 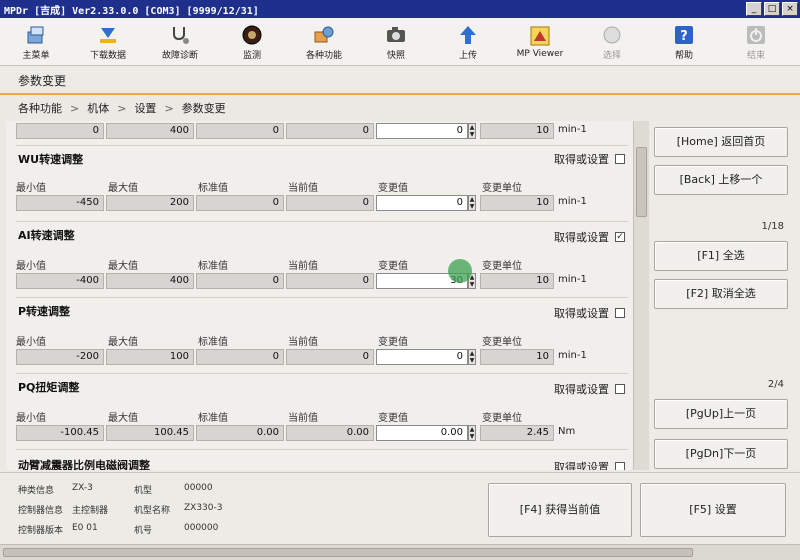 I want to click on deselect-all-button: [F2] 取消全选, so click(x=721, y=294).